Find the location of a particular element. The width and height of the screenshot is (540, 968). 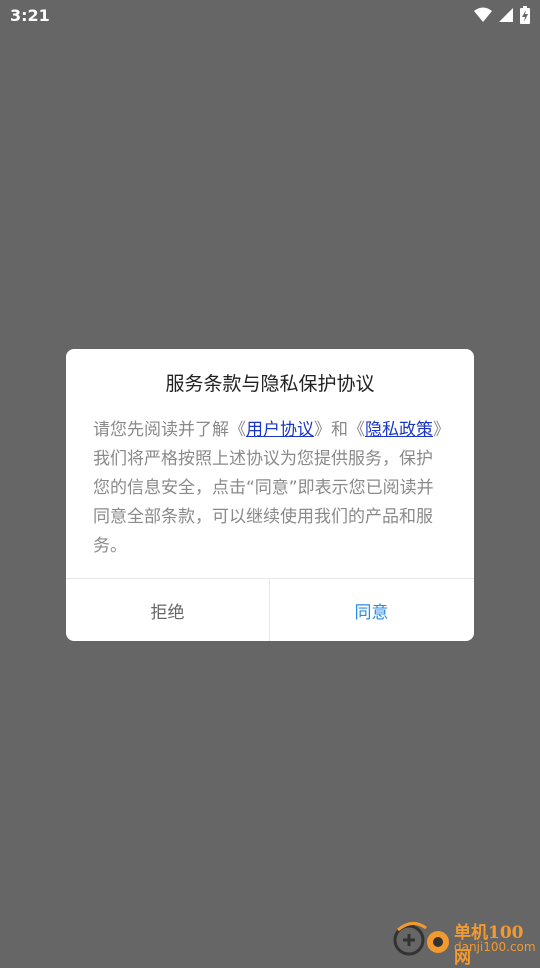

watermark-logo-icon is located at coordinates (421, 939).